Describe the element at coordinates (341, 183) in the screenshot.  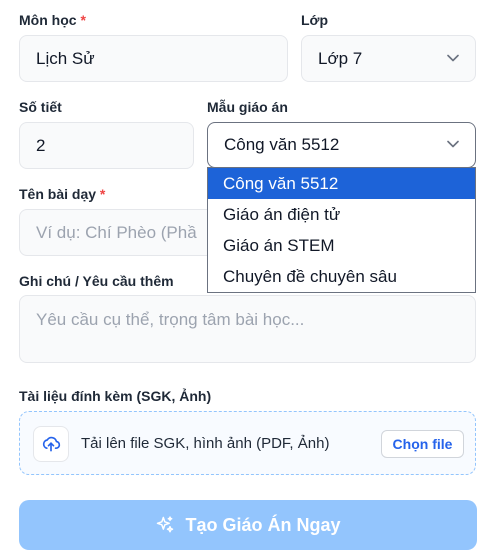
I see `template-option: Công văn 5512` at that location.